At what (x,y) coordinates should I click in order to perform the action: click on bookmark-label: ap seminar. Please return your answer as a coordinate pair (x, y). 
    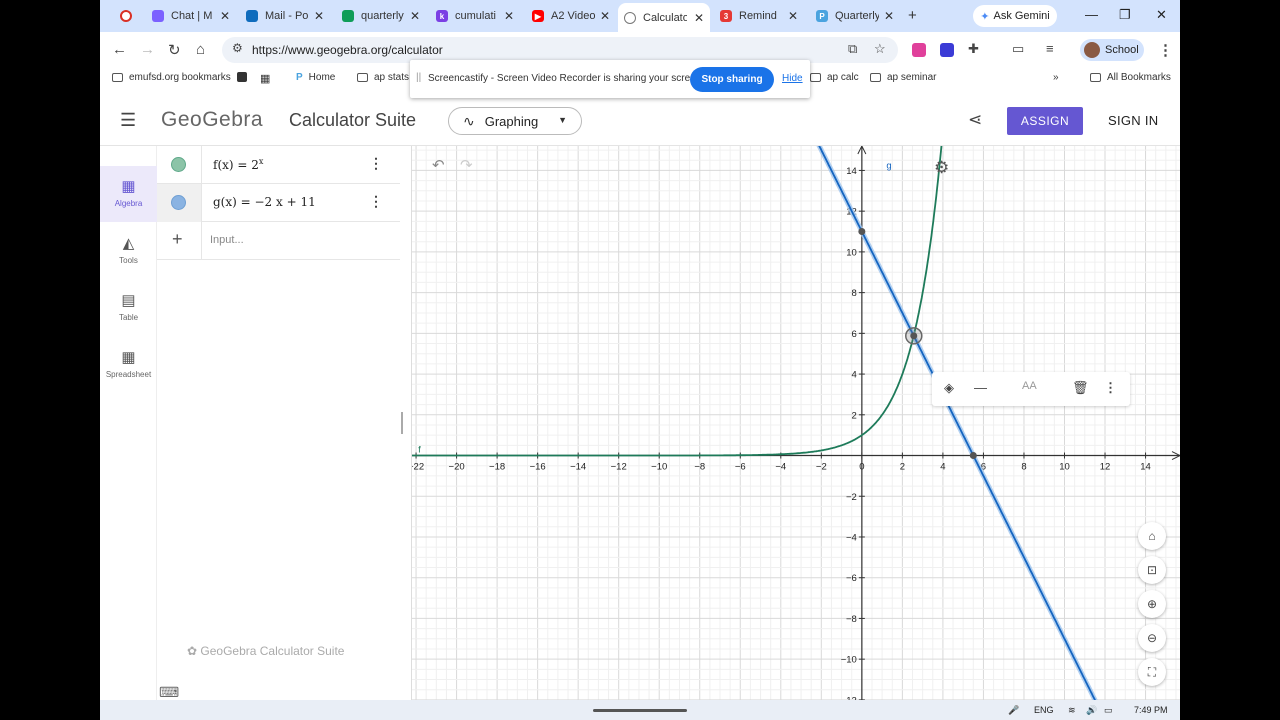
    Looking at the image, I should click on (912, 77).